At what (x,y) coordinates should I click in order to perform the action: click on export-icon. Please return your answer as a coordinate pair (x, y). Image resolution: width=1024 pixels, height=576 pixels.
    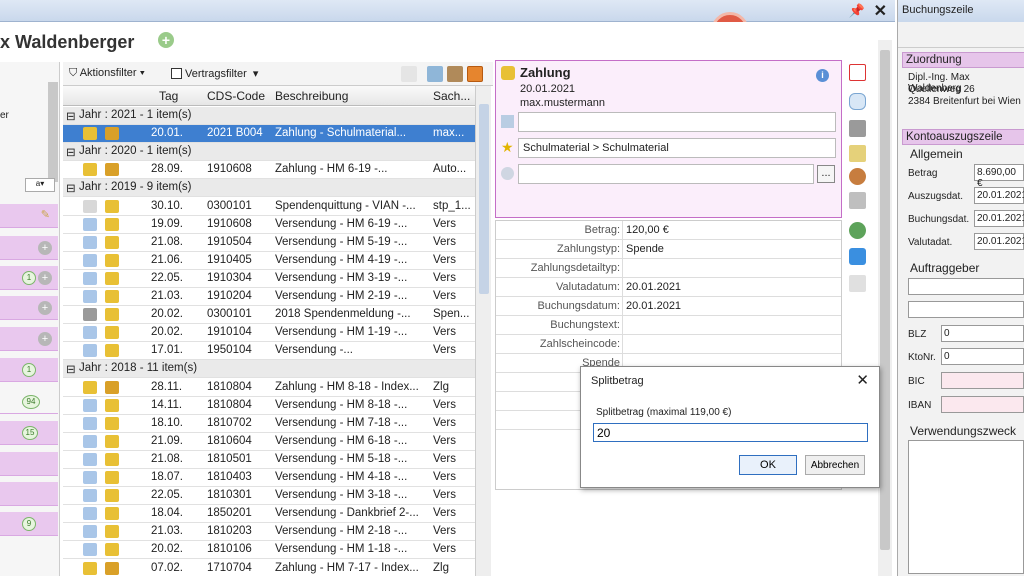
    Looking at the image, I should click on (435, 74).